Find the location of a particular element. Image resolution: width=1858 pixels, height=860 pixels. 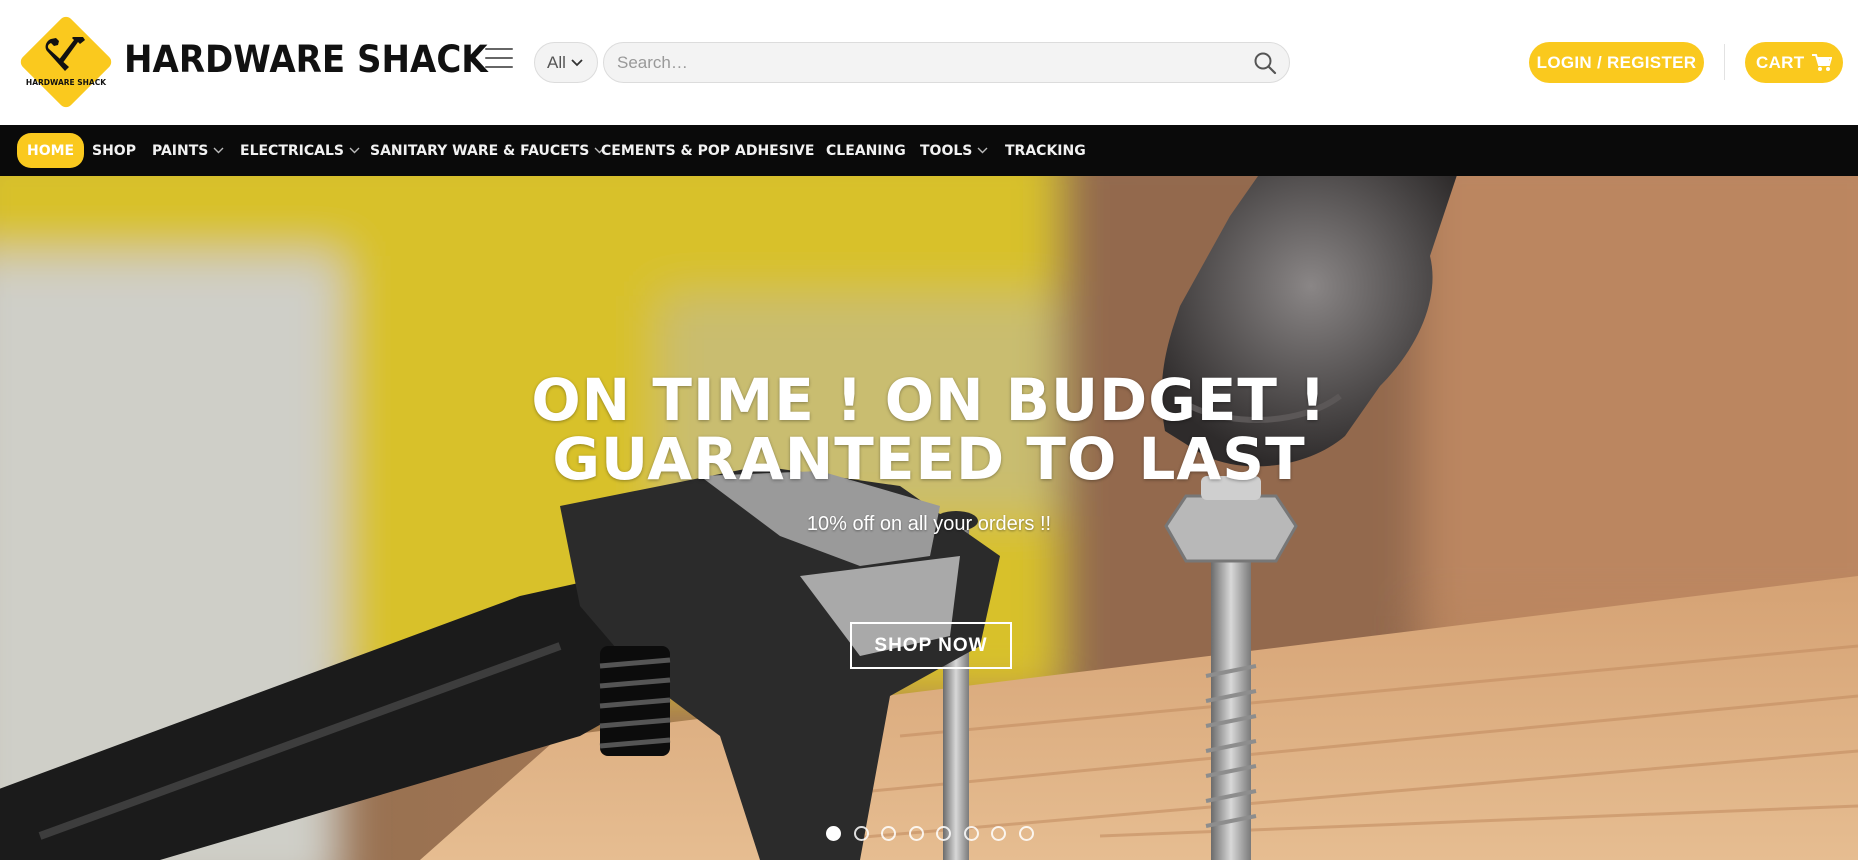

nav-item-label: CEMENTS & POP is located at coordinates (666, 150).